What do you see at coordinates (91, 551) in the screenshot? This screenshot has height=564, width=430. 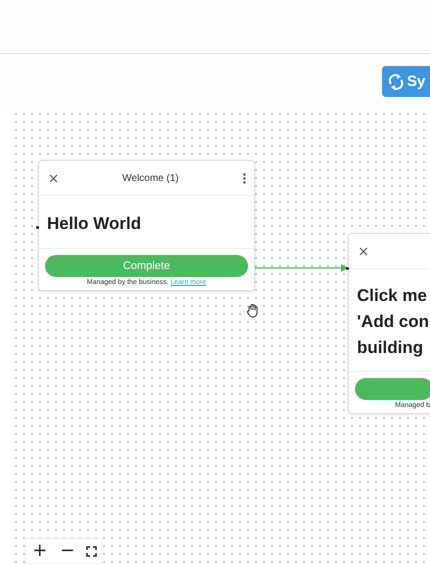 I see `fit-view-icon` at bounding box center [91, 551].